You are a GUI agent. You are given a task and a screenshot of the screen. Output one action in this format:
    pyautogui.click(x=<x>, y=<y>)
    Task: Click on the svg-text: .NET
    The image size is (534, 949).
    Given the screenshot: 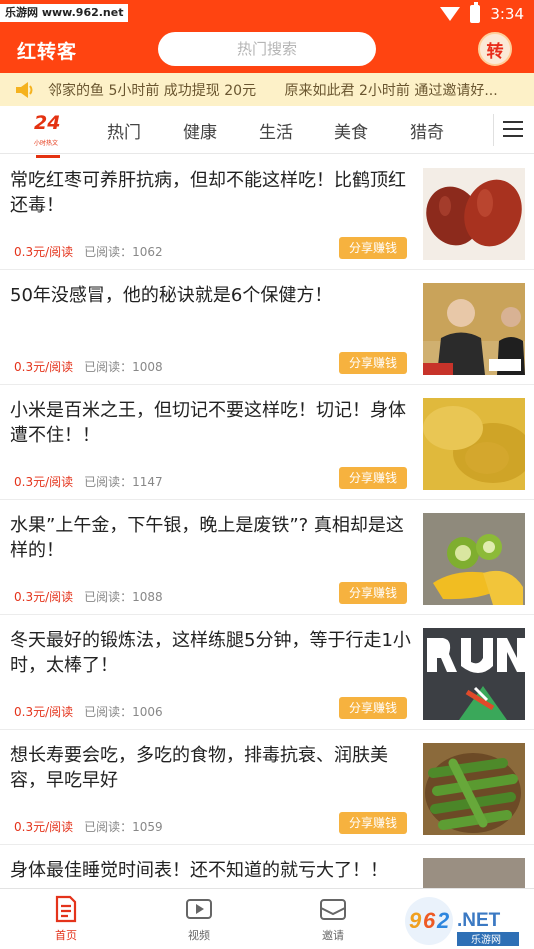 What is the action you would take?
    pyautogui.click(x=479, y=920)
    